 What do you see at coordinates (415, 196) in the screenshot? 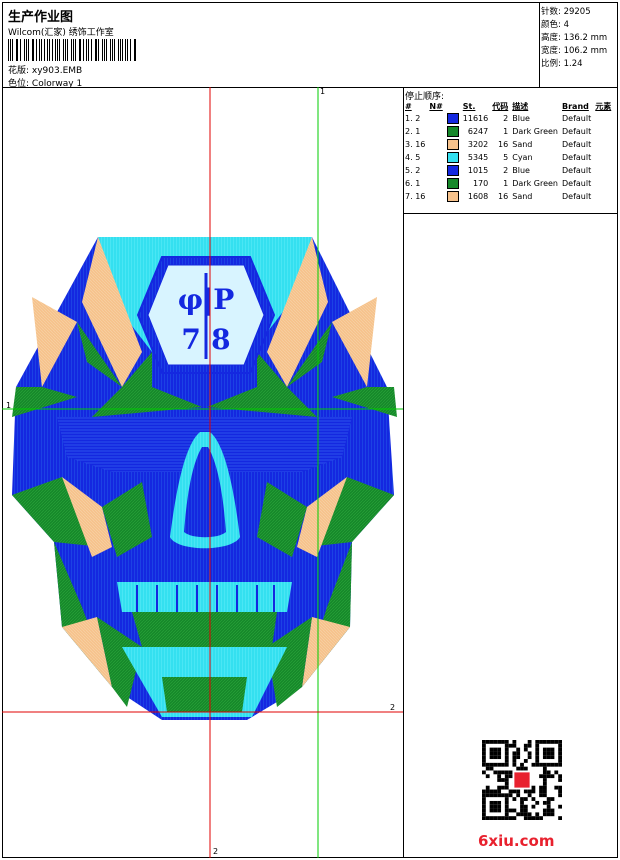
I see `row-index: 7. 16` at bounding box center [415, 196].